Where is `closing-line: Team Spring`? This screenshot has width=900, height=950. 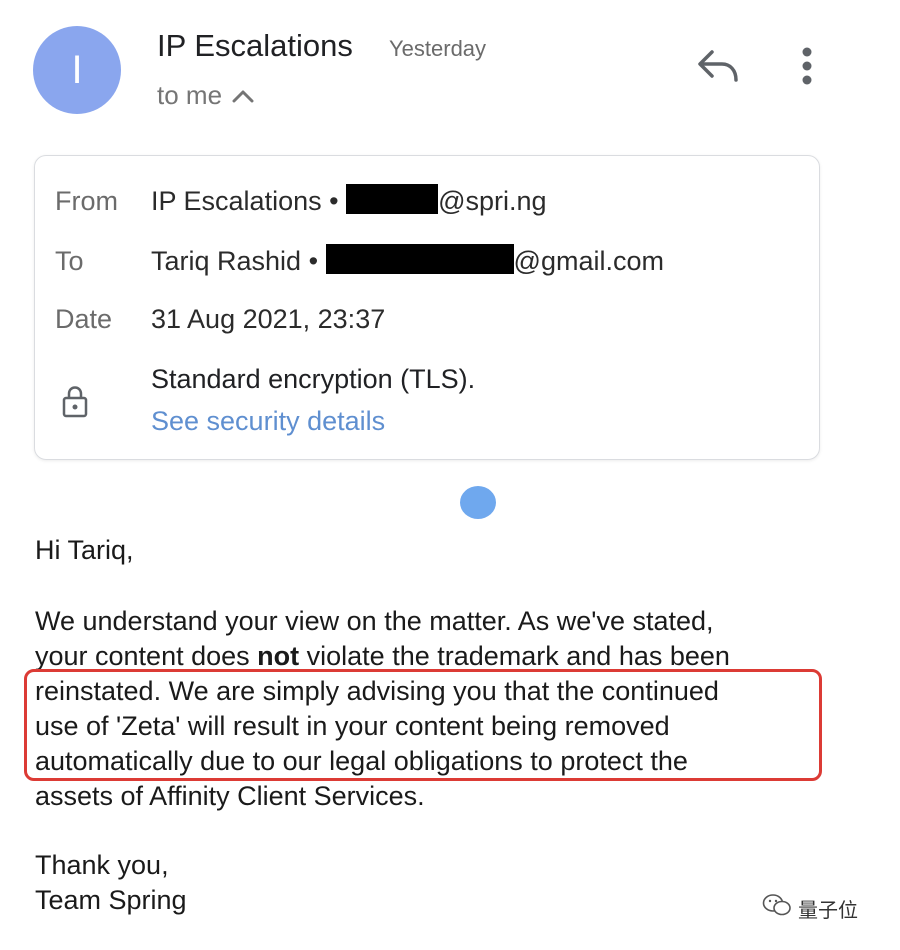 closing-line: Team Spring is located at coordinates (111, 900).